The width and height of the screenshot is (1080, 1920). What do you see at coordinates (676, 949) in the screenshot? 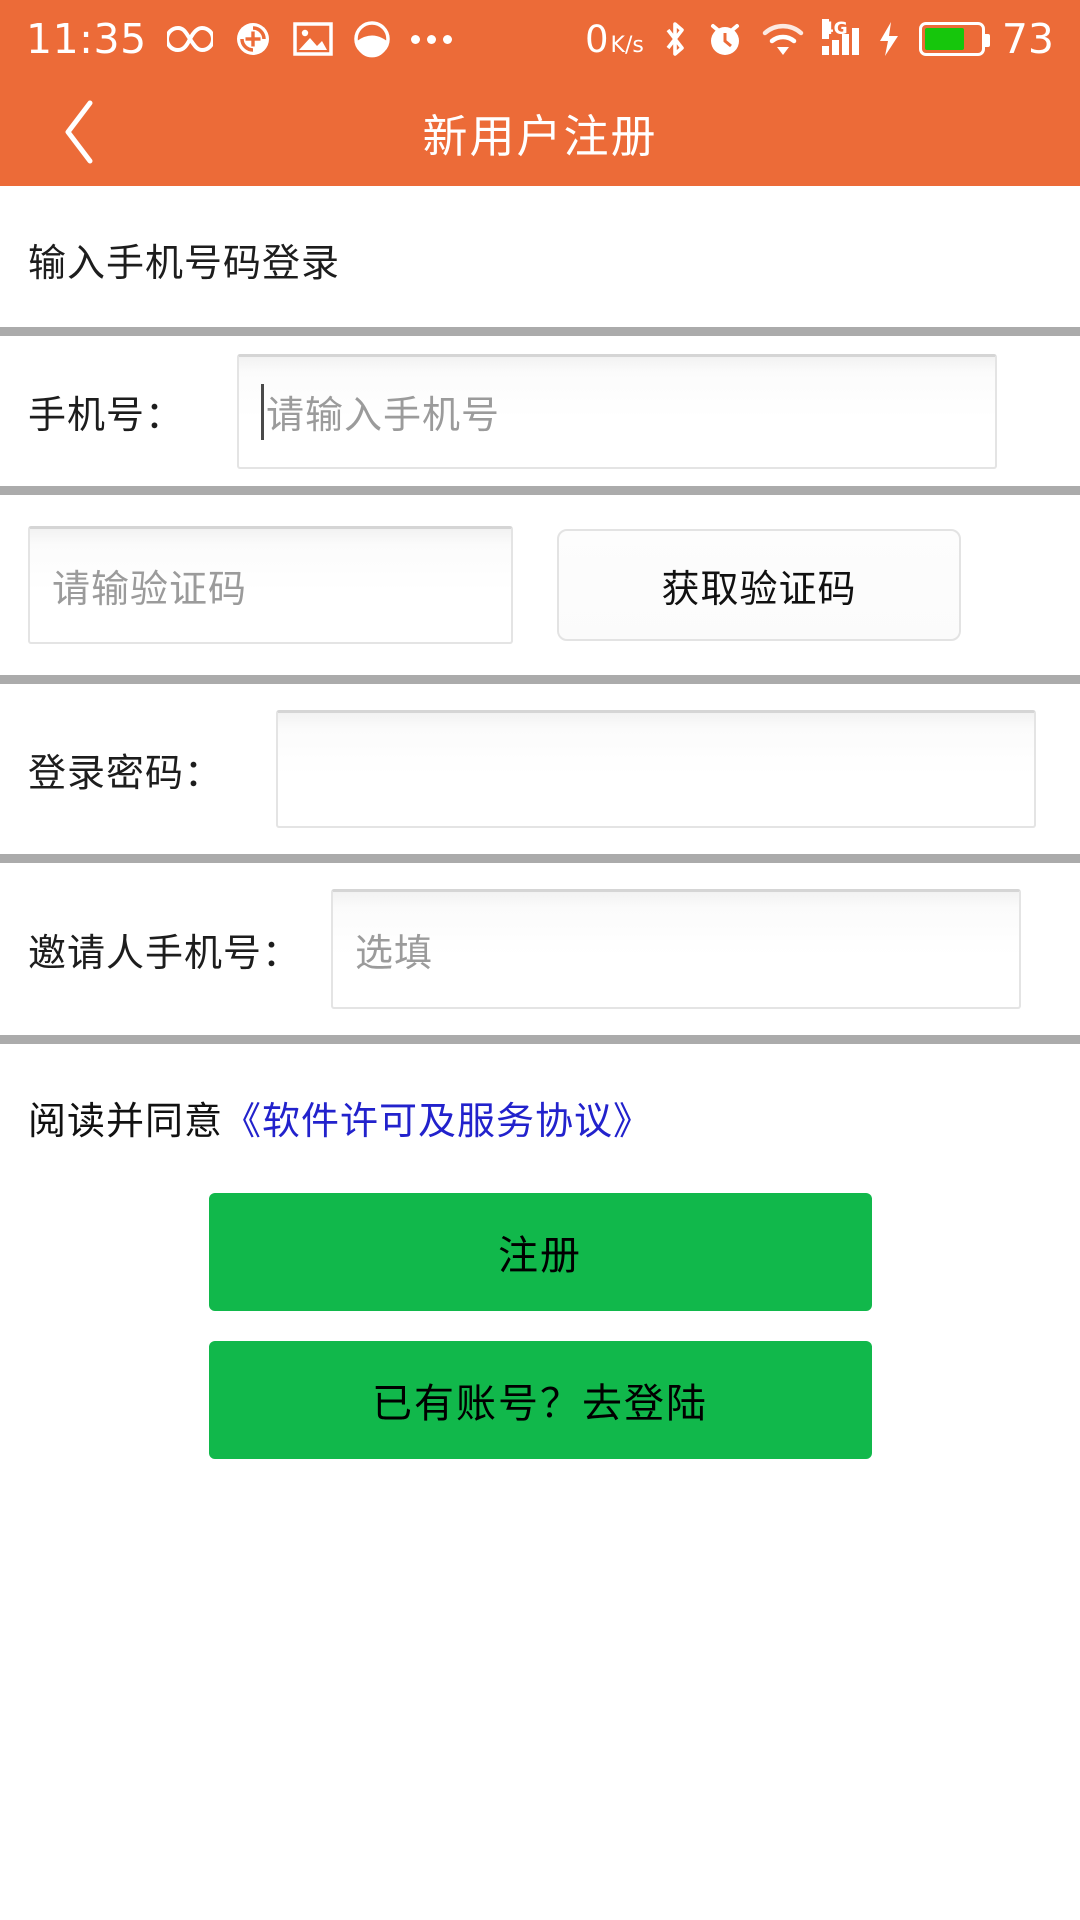
I see `inviter-input: 选填` at bounding box center [676, 949].